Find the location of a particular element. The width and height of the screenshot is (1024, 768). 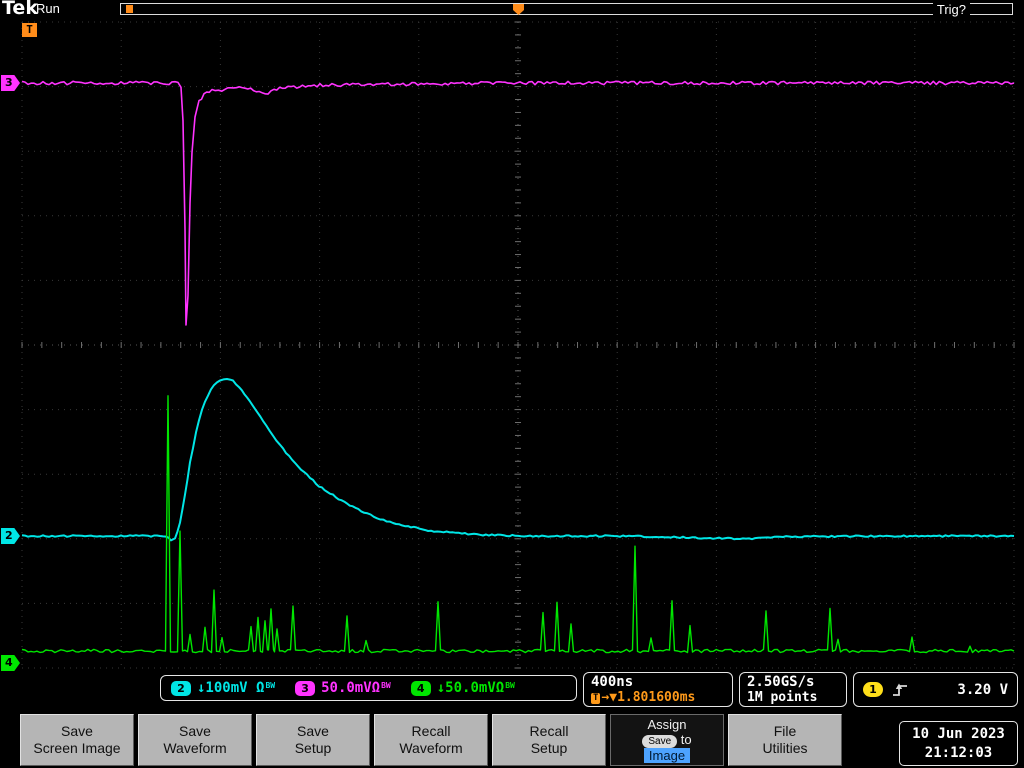

channel-2-value: ↓100mV is located at coordinates (222, 688).